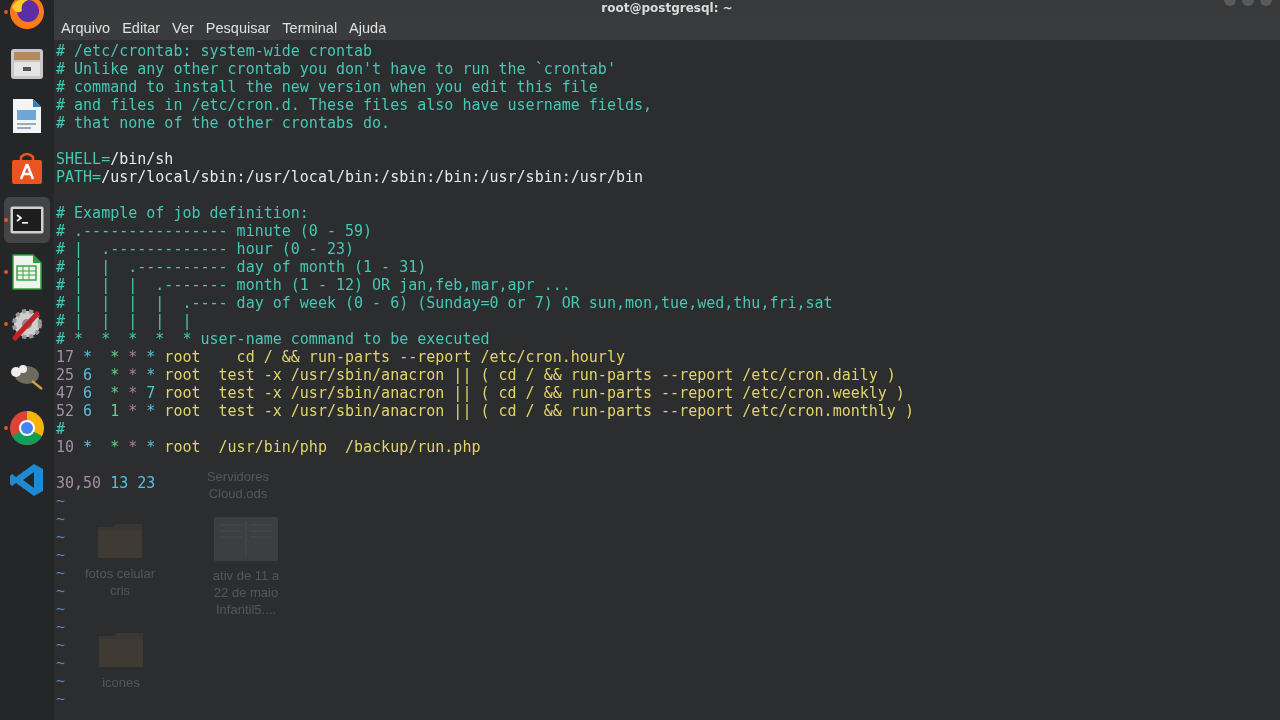 The height and width of the screenshot is (720, 1280). I want to click on drawer-icon, so click(27, 64).